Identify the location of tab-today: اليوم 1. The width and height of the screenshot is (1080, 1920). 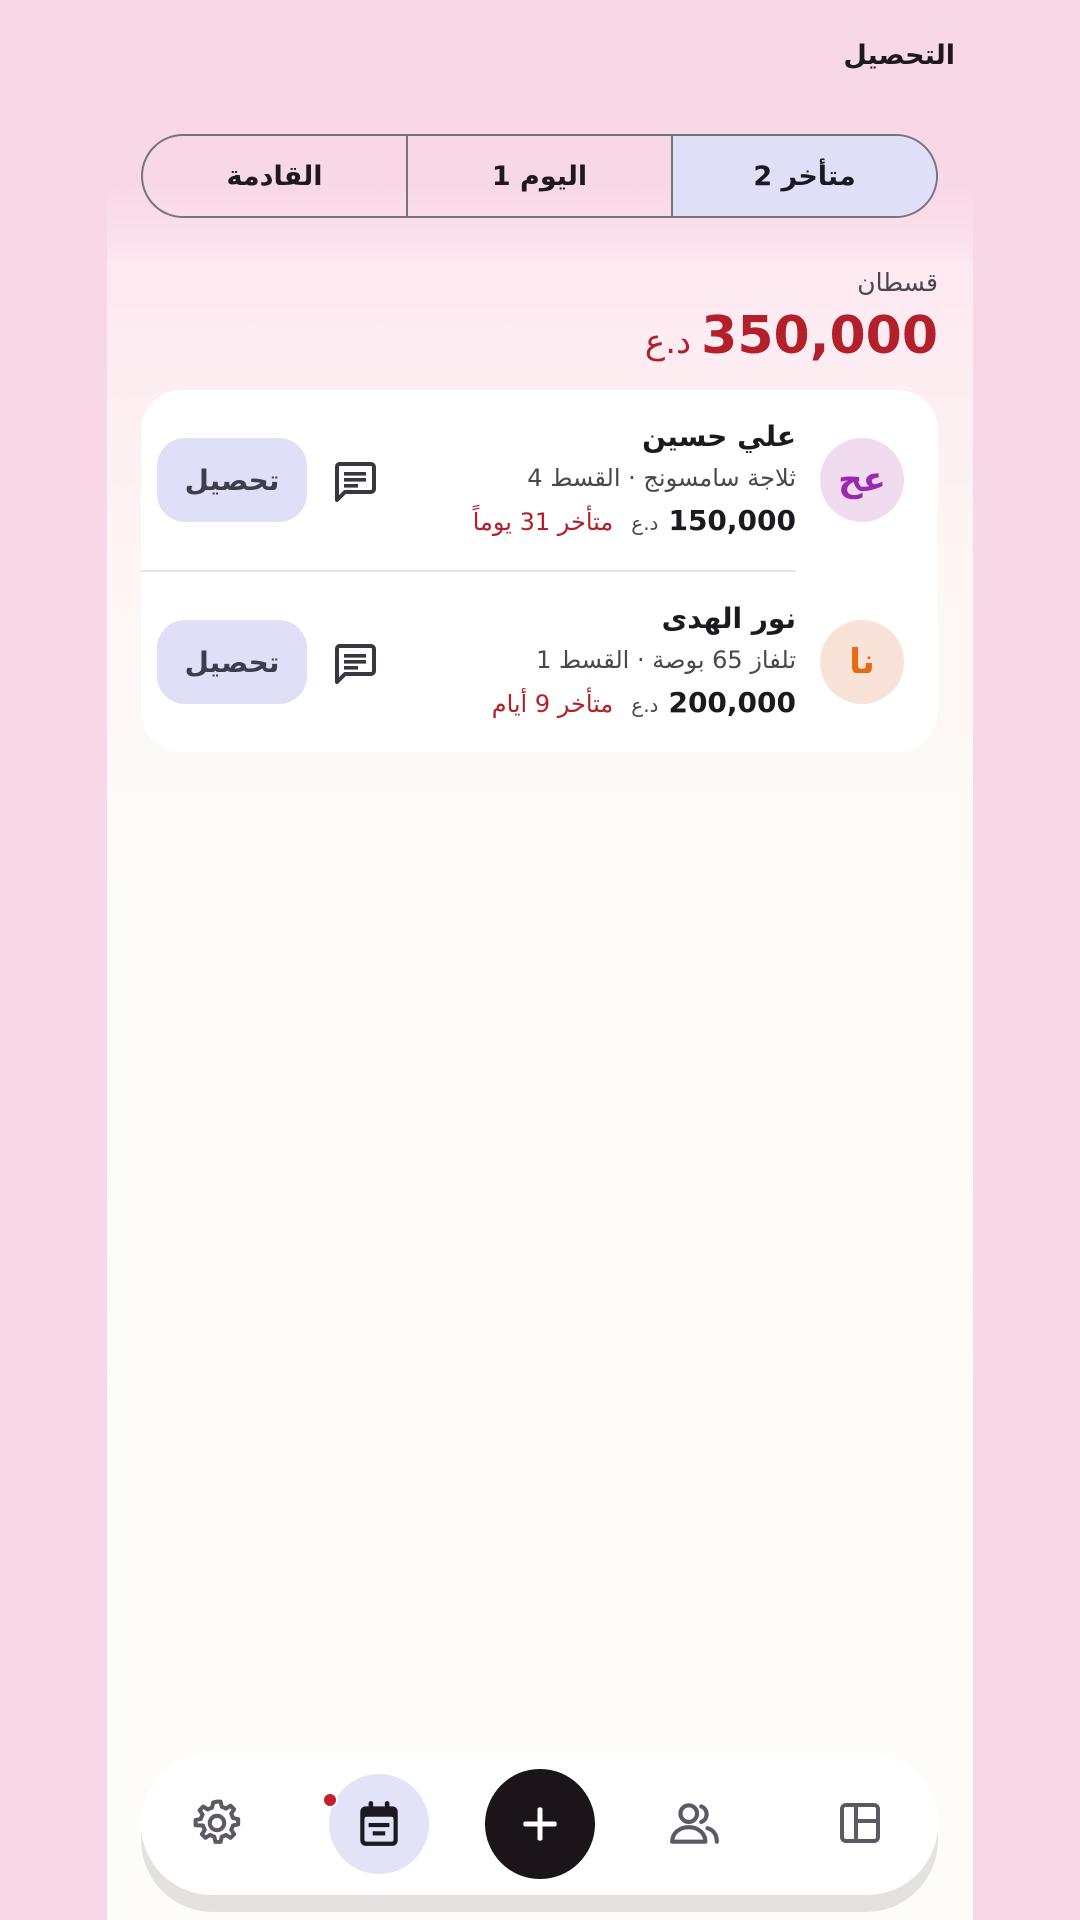
(538, 176).